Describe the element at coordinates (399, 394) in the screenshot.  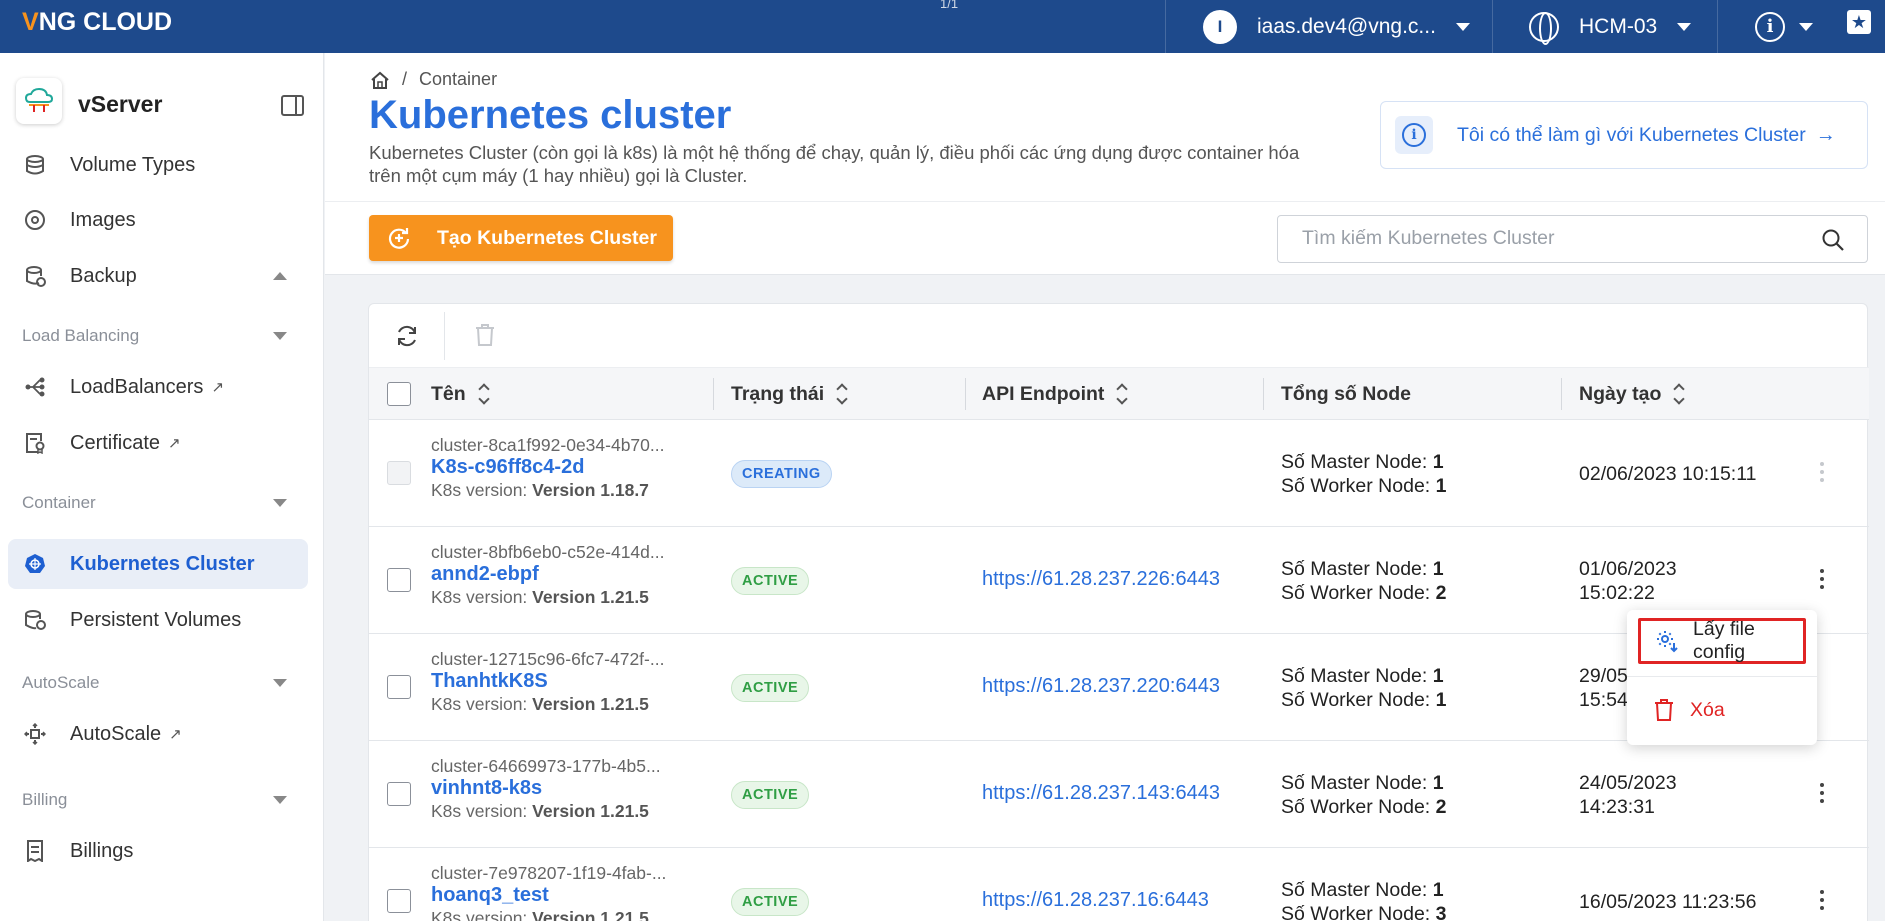
I see `select-all-checkbox` at that location.